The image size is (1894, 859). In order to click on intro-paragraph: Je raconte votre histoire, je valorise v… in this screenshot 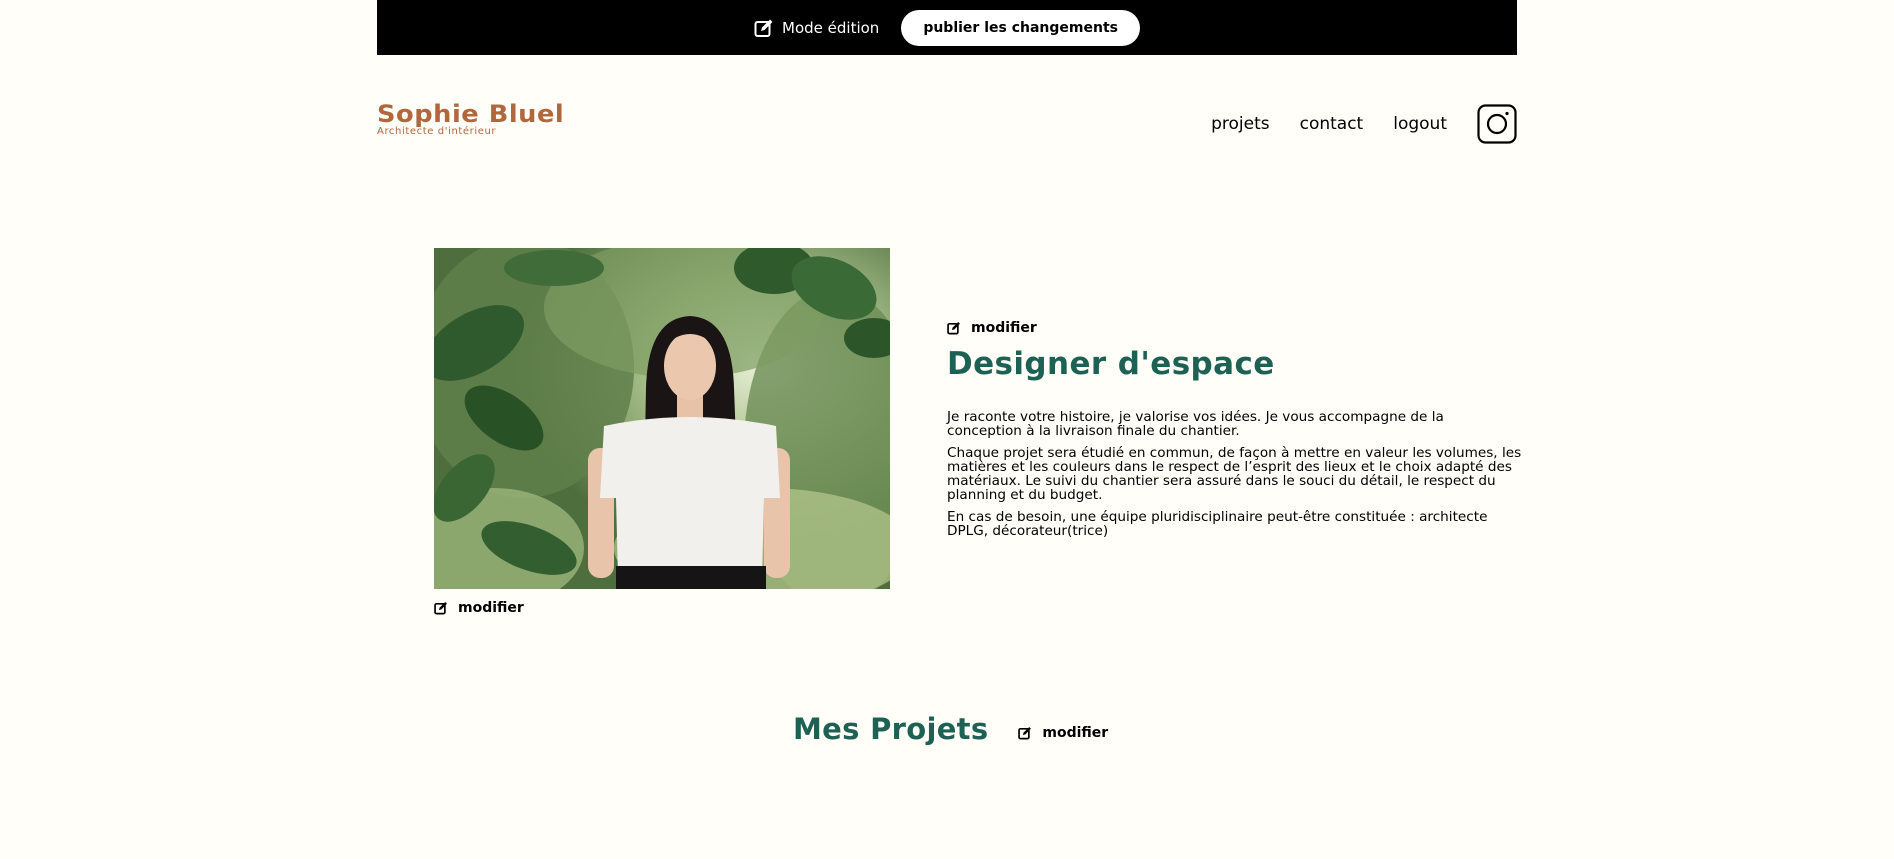, I will do `click(1195, 424)`.